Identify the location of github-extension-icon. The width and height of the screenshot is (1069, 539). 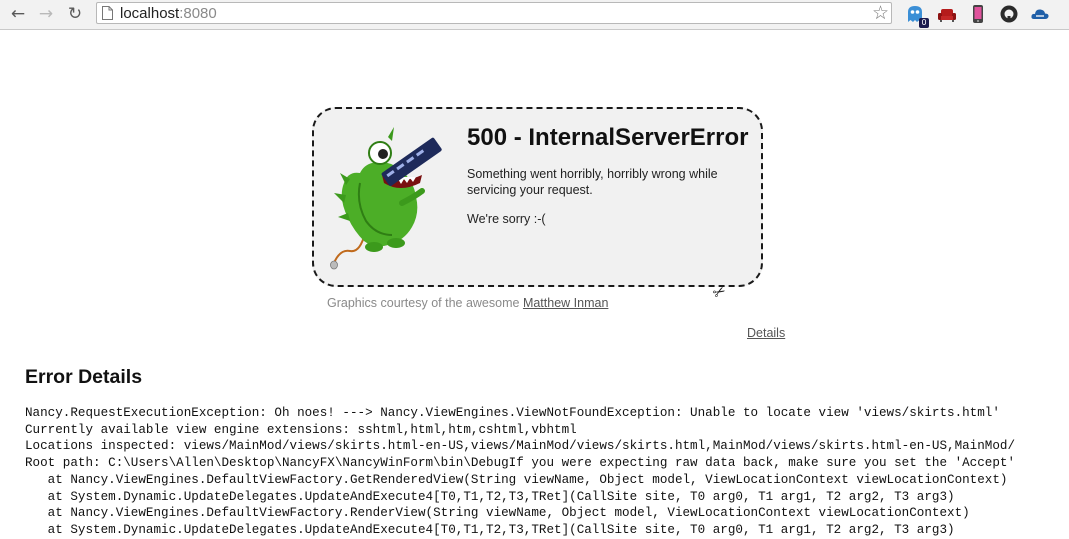
(1009, 14).